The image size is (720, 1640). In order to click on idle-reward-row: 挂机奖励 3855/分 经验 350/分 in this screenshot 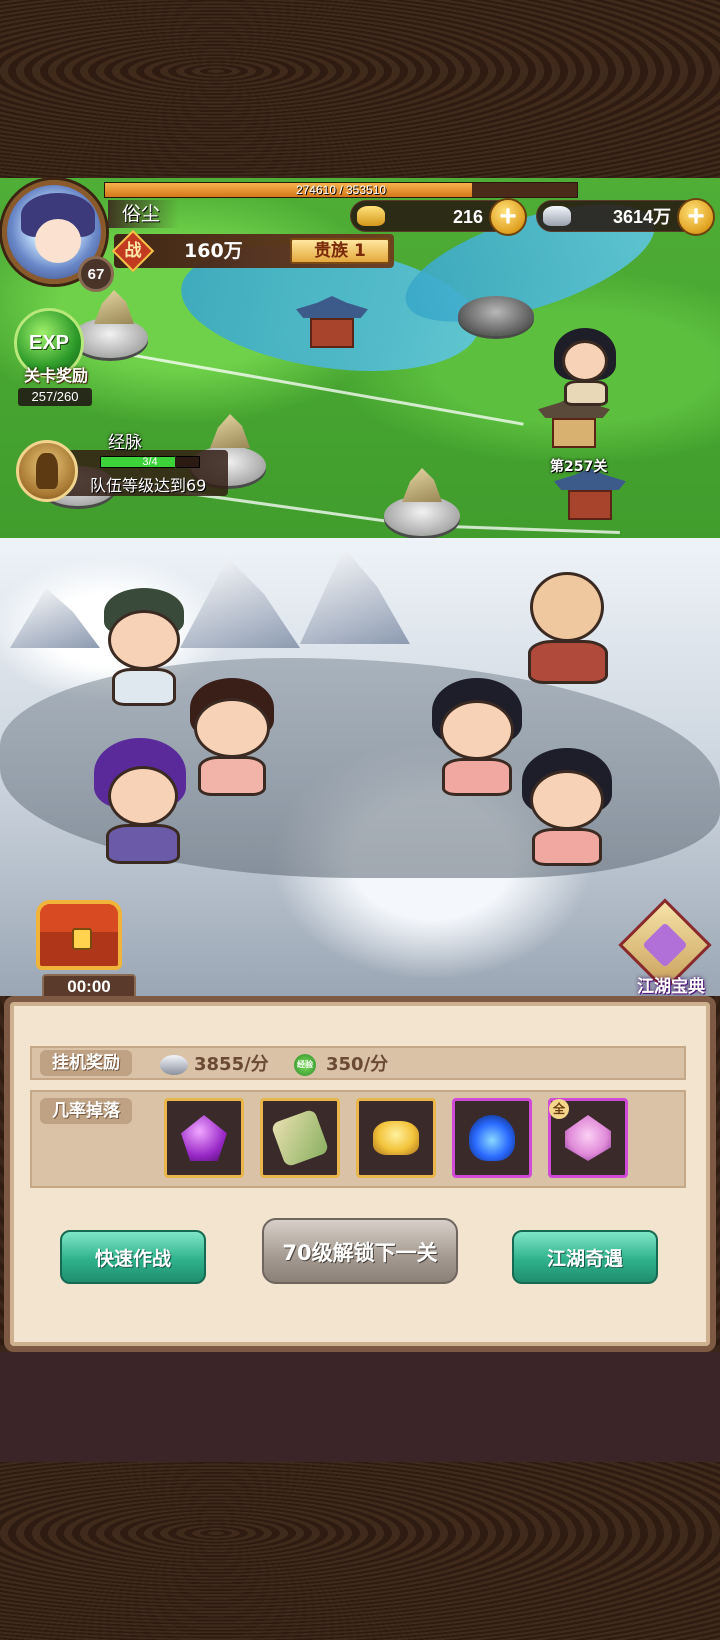, I will do `click(358, 1063)`.